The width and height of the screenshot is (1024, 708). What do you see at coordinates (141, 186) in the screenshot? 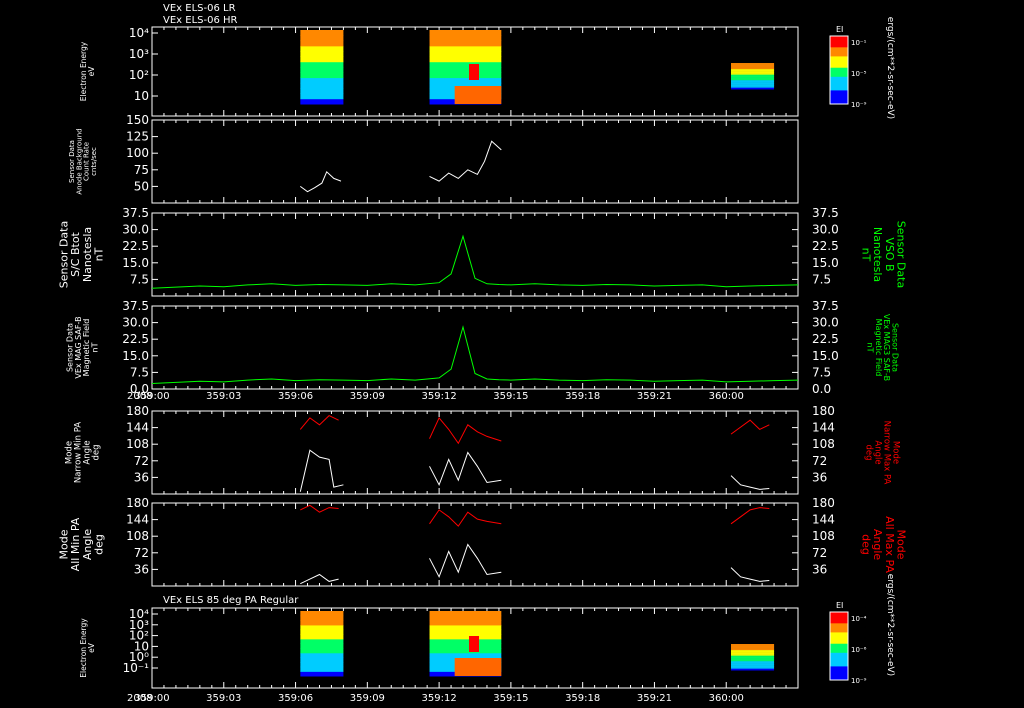
I see `background-ytick-label: 50` at bounding box center [141, 186].